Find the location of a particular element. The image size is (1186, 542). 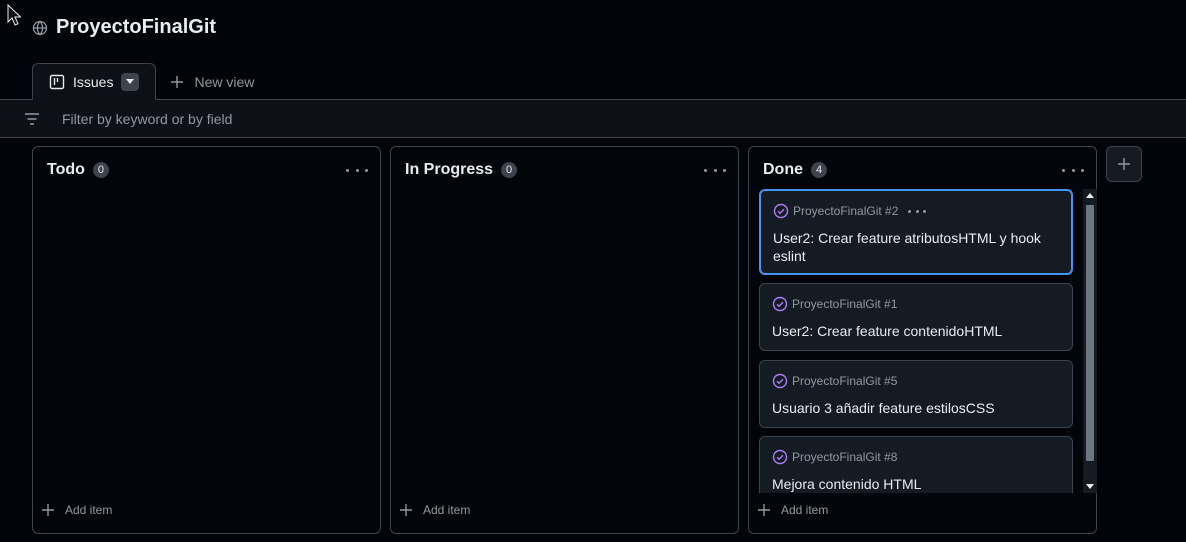

column-header: In Progress 0 is located at coordinates (461, 170).